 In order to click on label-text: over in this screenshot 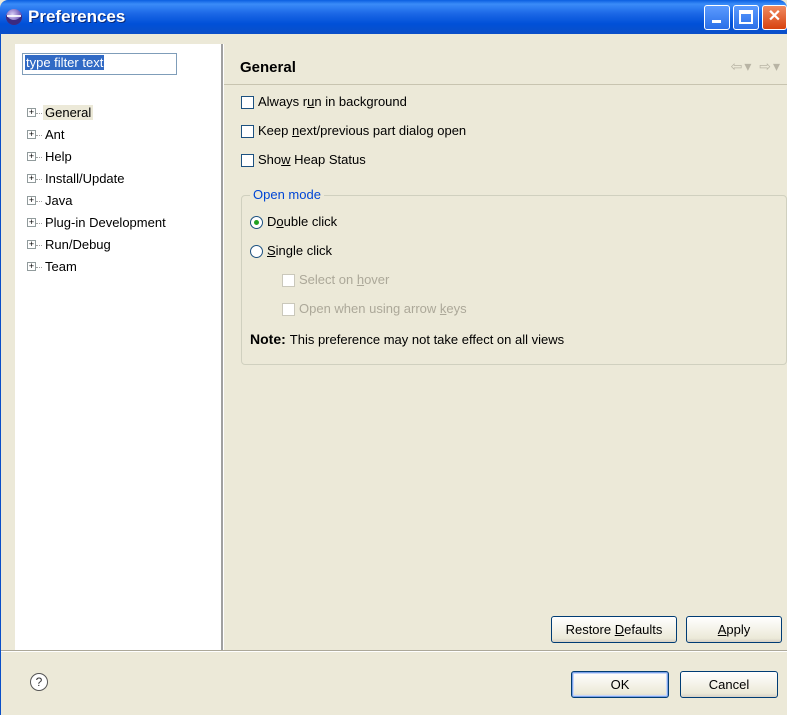, I will do `click(377, 279)`.